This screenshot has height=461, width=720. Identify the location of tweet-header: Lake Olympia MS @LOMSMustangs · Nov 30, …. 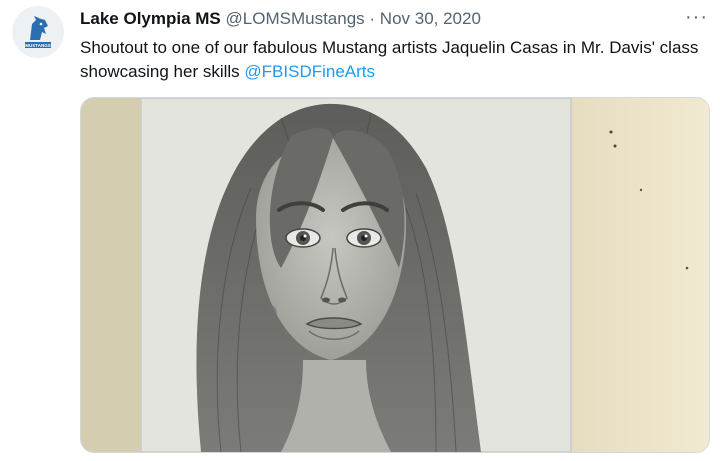
(380, 19).